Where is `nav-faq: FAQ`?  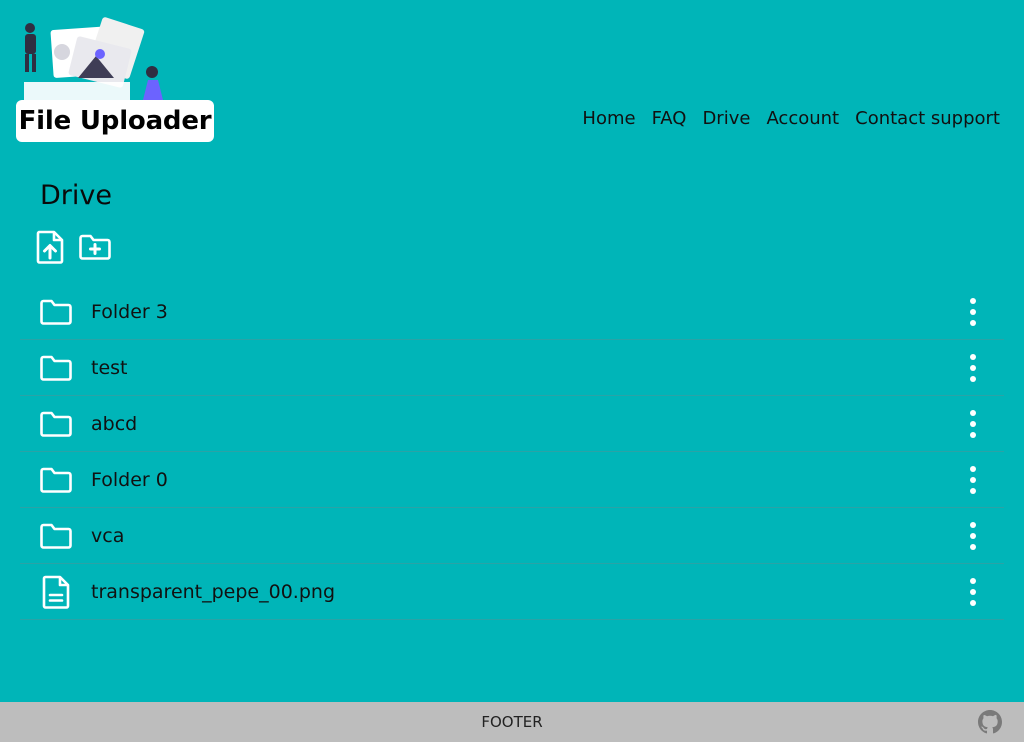
nav-faq: FAQ is located at coordinates (669, 118).